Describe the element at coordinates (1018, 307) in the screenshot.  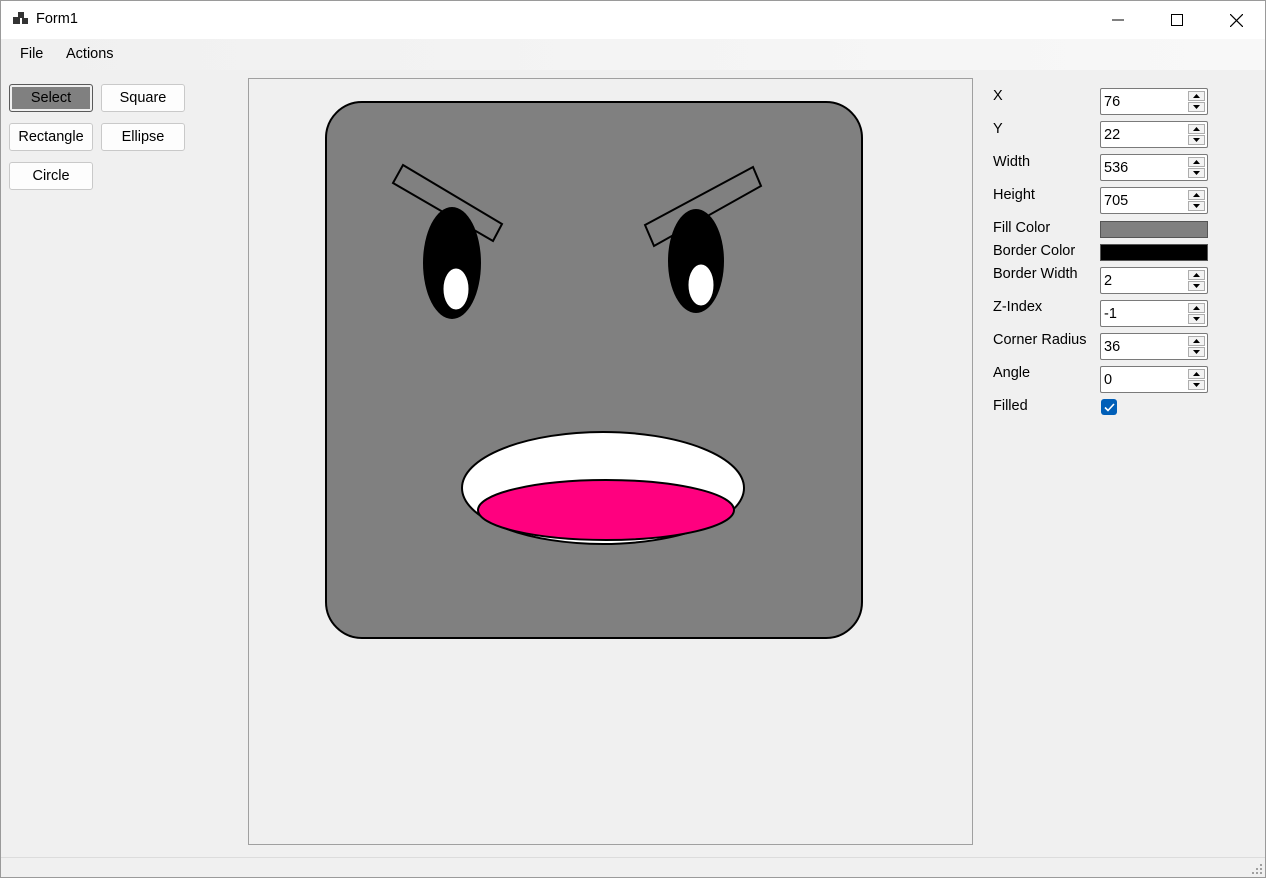
I see `z-index-label: Z-Index` at that location.